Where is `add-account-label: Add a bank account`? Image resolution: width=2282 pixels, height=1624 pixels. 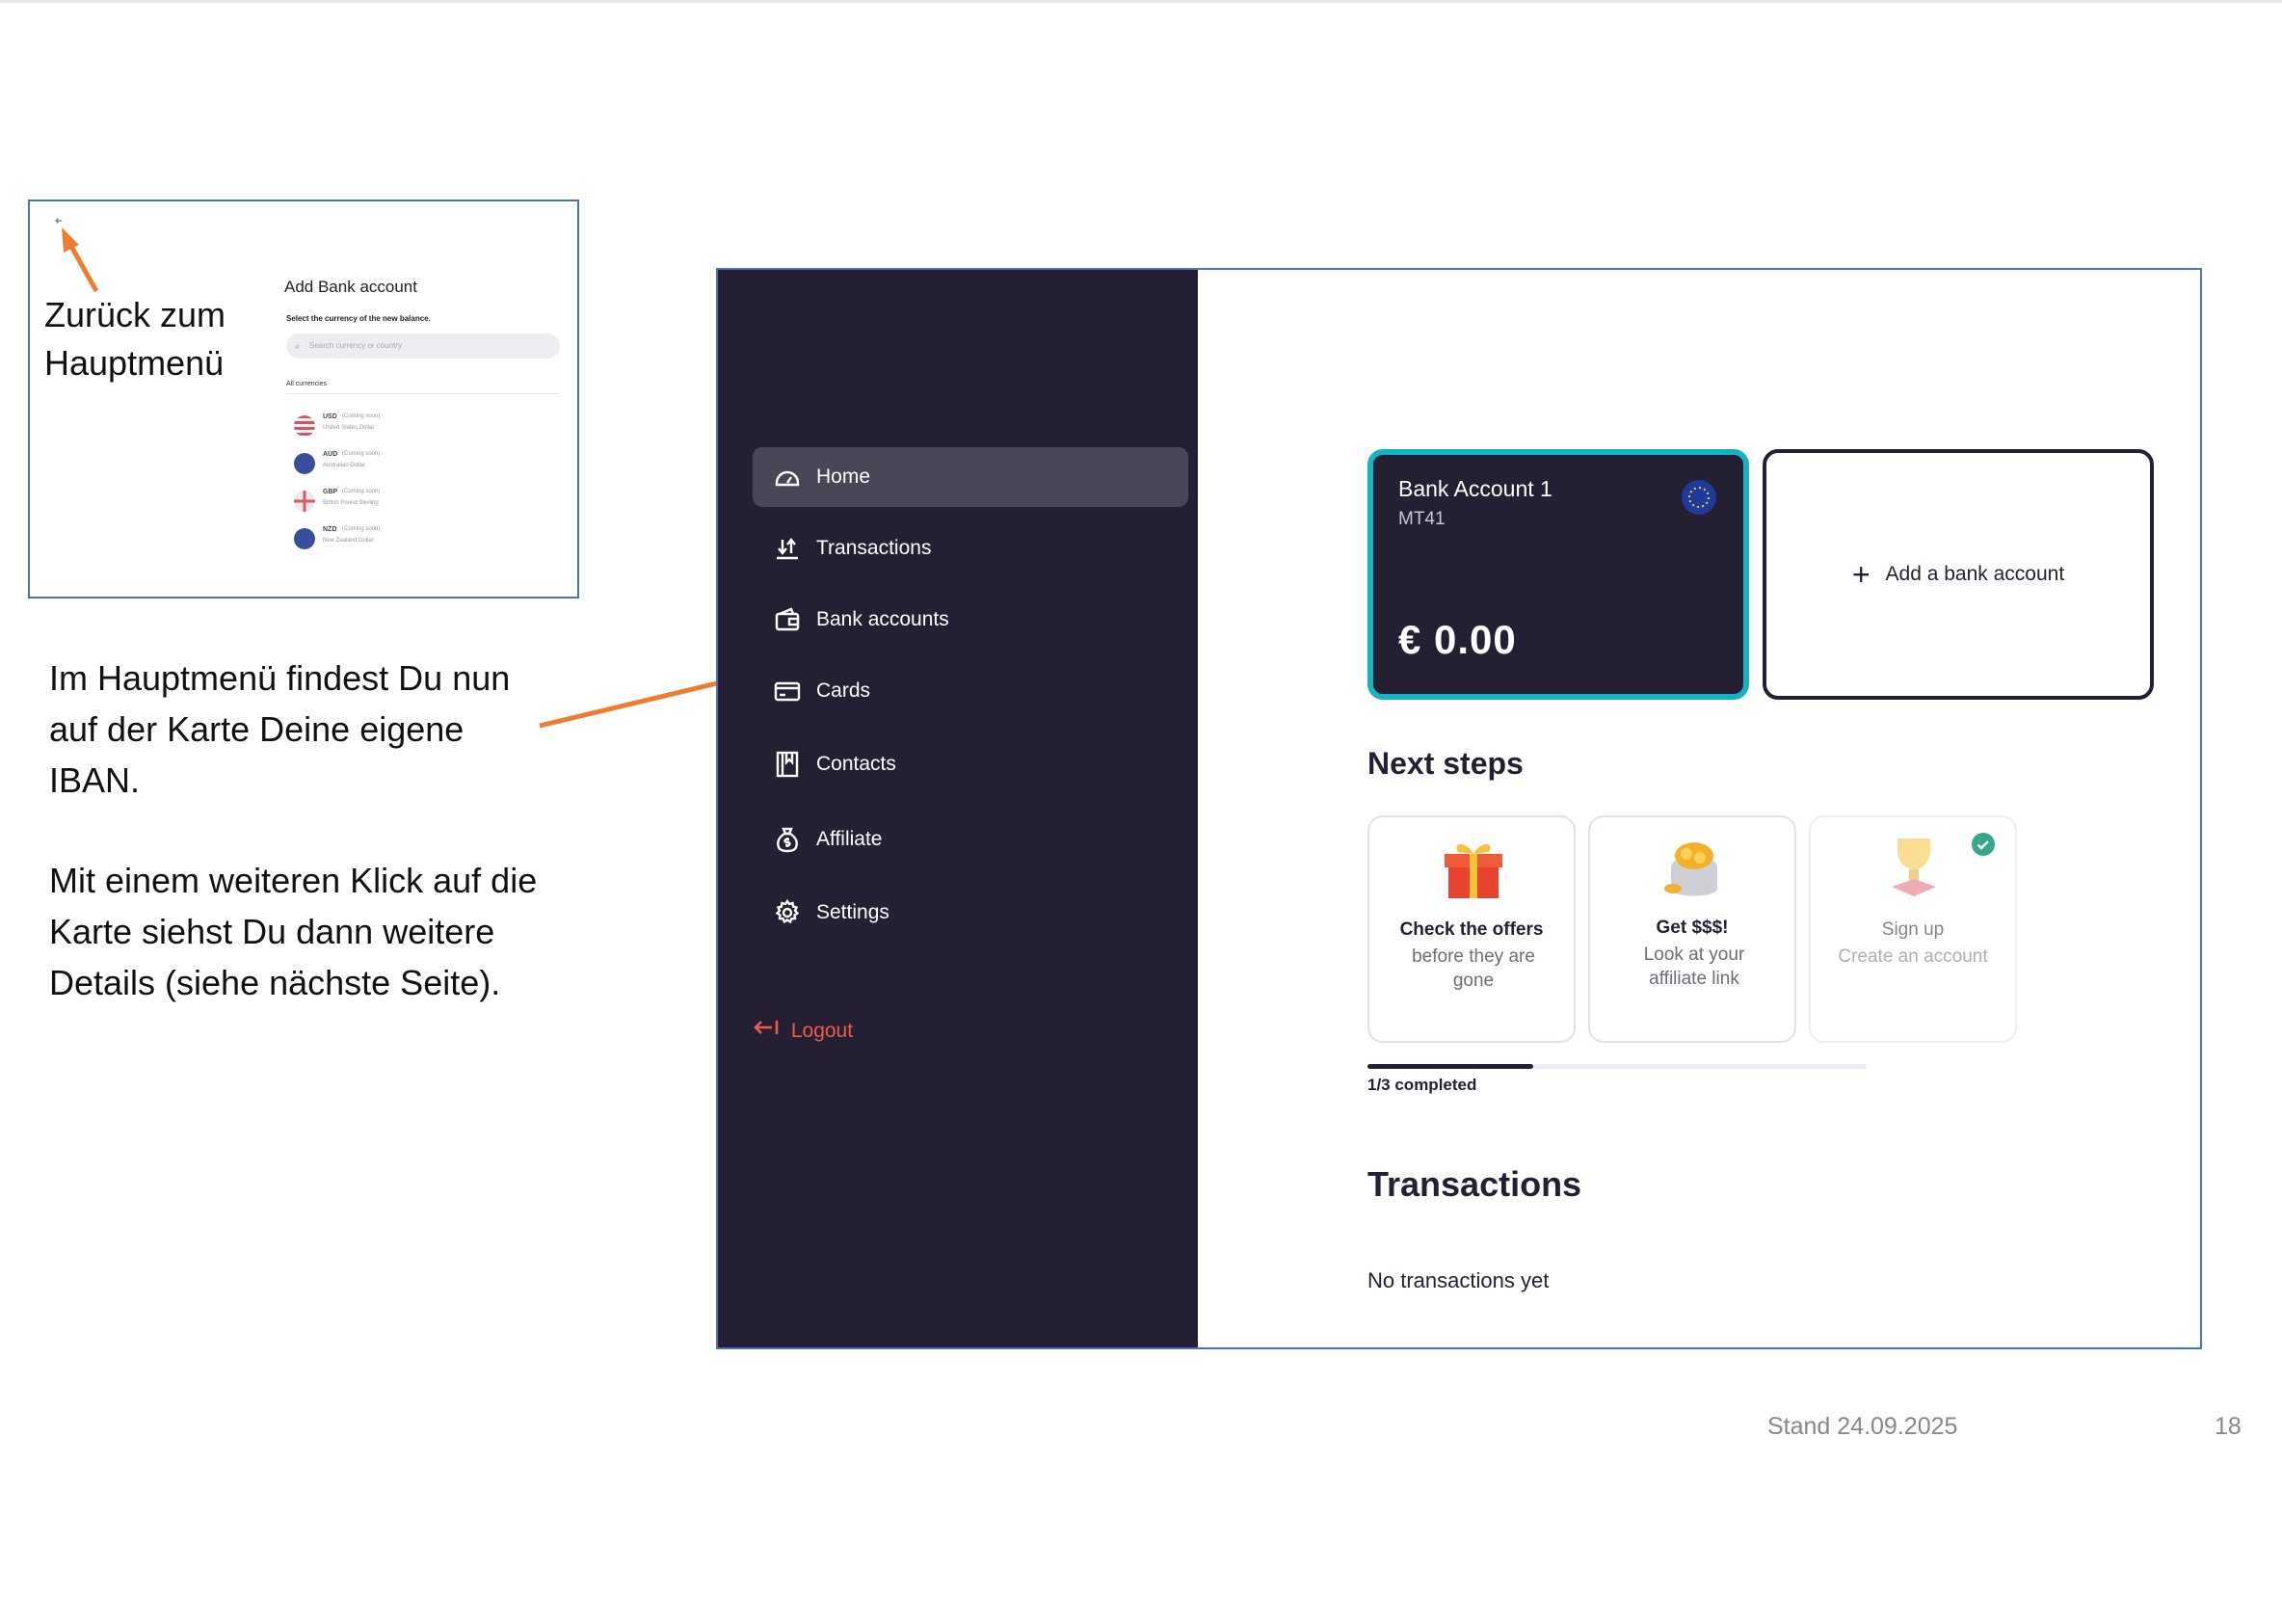
add-account-label: Add a bank account is located at coordinates (1975, 574).